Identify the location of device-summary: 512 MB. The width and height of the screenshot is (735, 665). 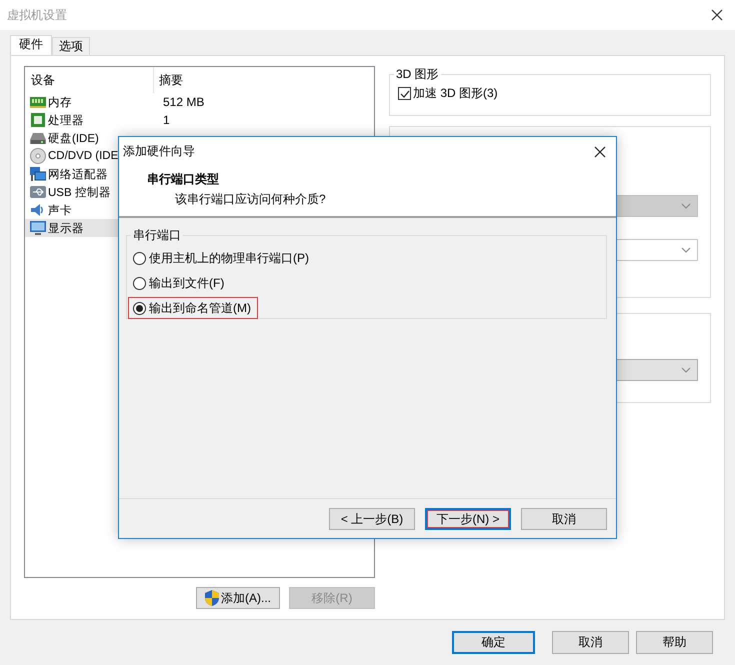
(183, 102).